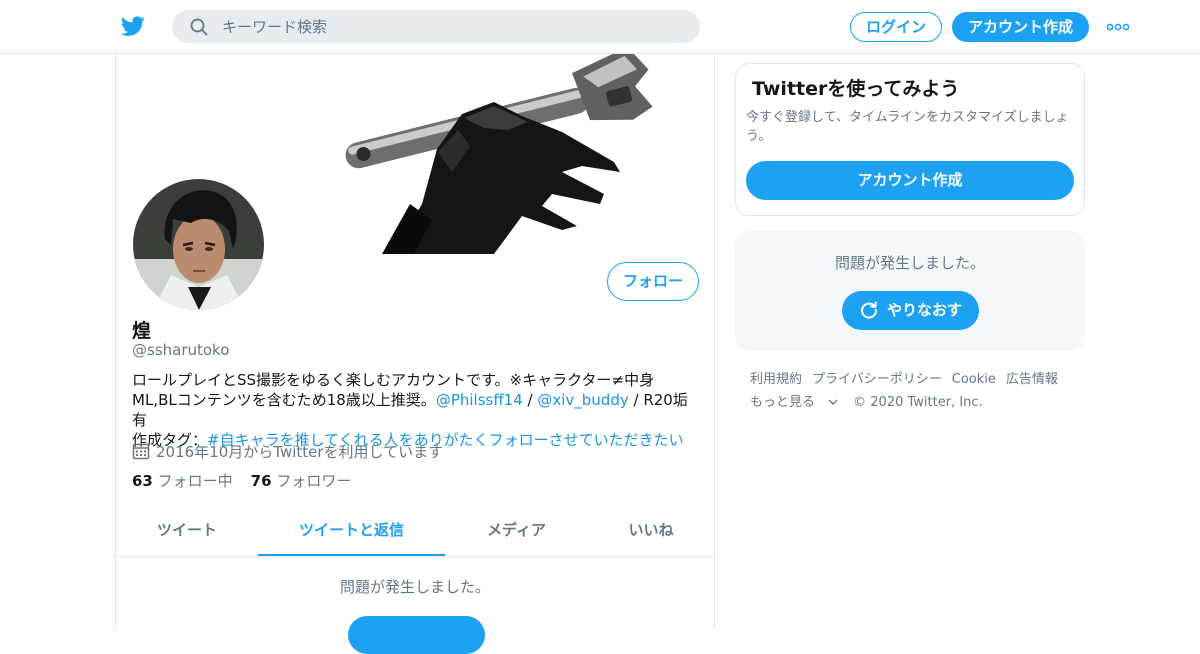 Image resolution: width=1200 pixels, height=654 pixels. I want to click on follow-button: フォロー, so click(653, 281).